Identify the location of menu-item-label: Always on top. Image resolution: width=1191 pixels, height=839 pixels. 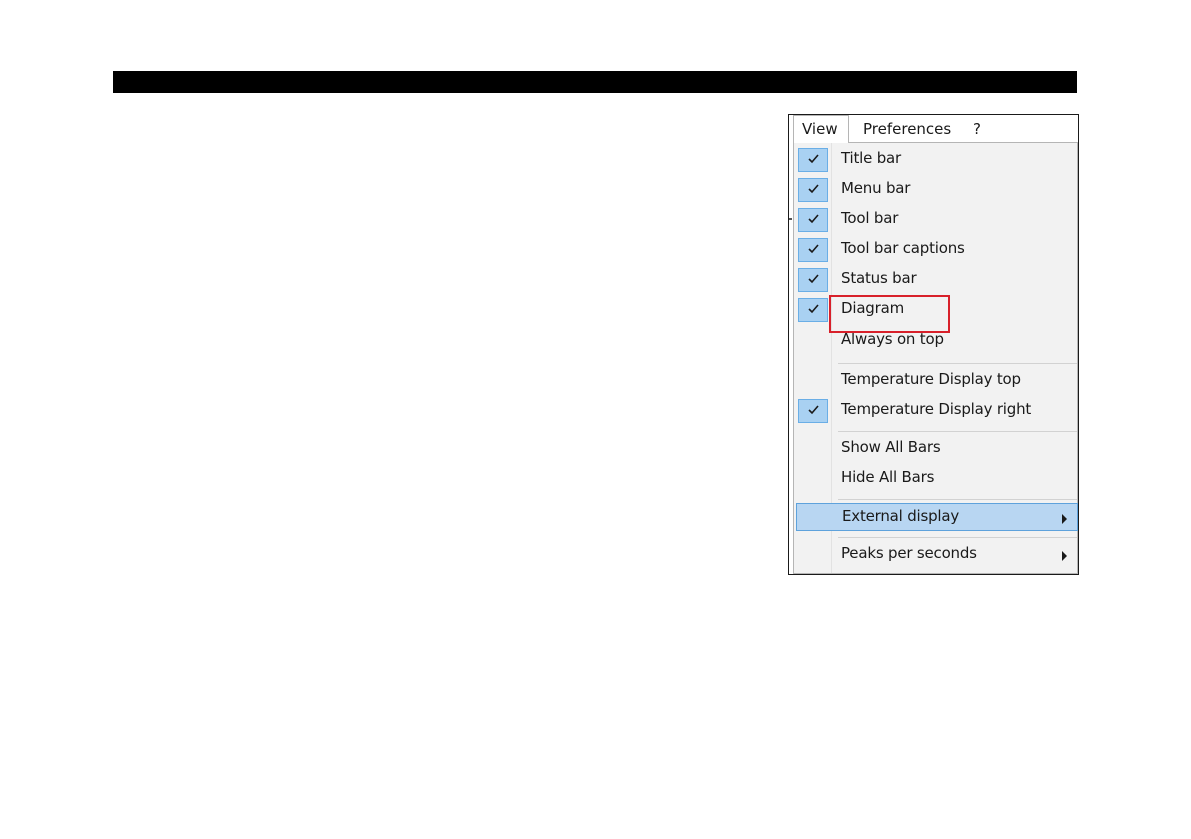
(892, 339).